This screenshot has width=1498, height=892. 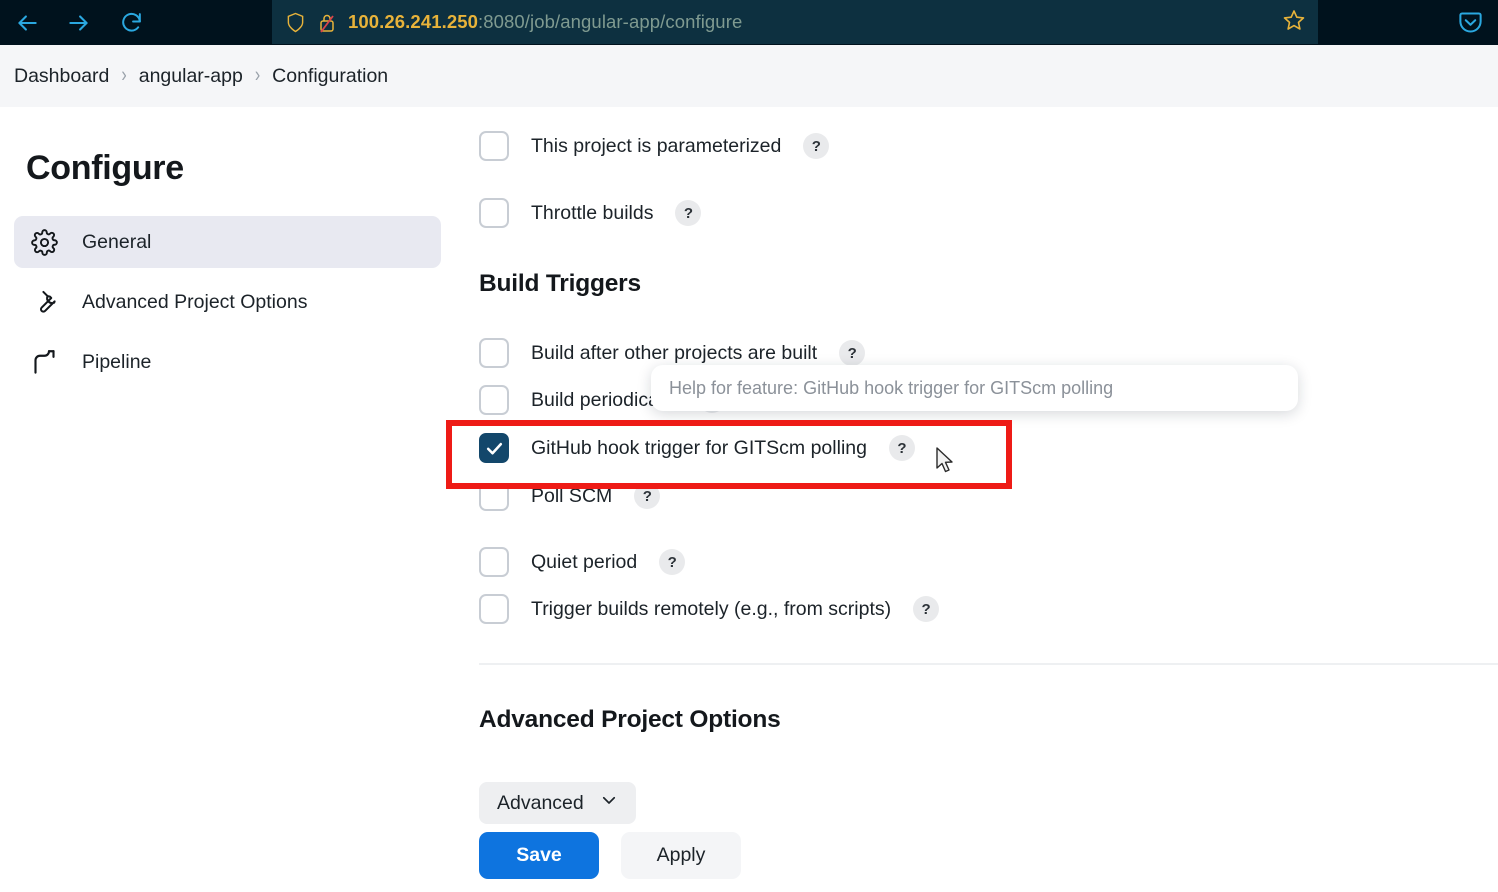 I want to click on reload-icon, so click(x=131, y=22).